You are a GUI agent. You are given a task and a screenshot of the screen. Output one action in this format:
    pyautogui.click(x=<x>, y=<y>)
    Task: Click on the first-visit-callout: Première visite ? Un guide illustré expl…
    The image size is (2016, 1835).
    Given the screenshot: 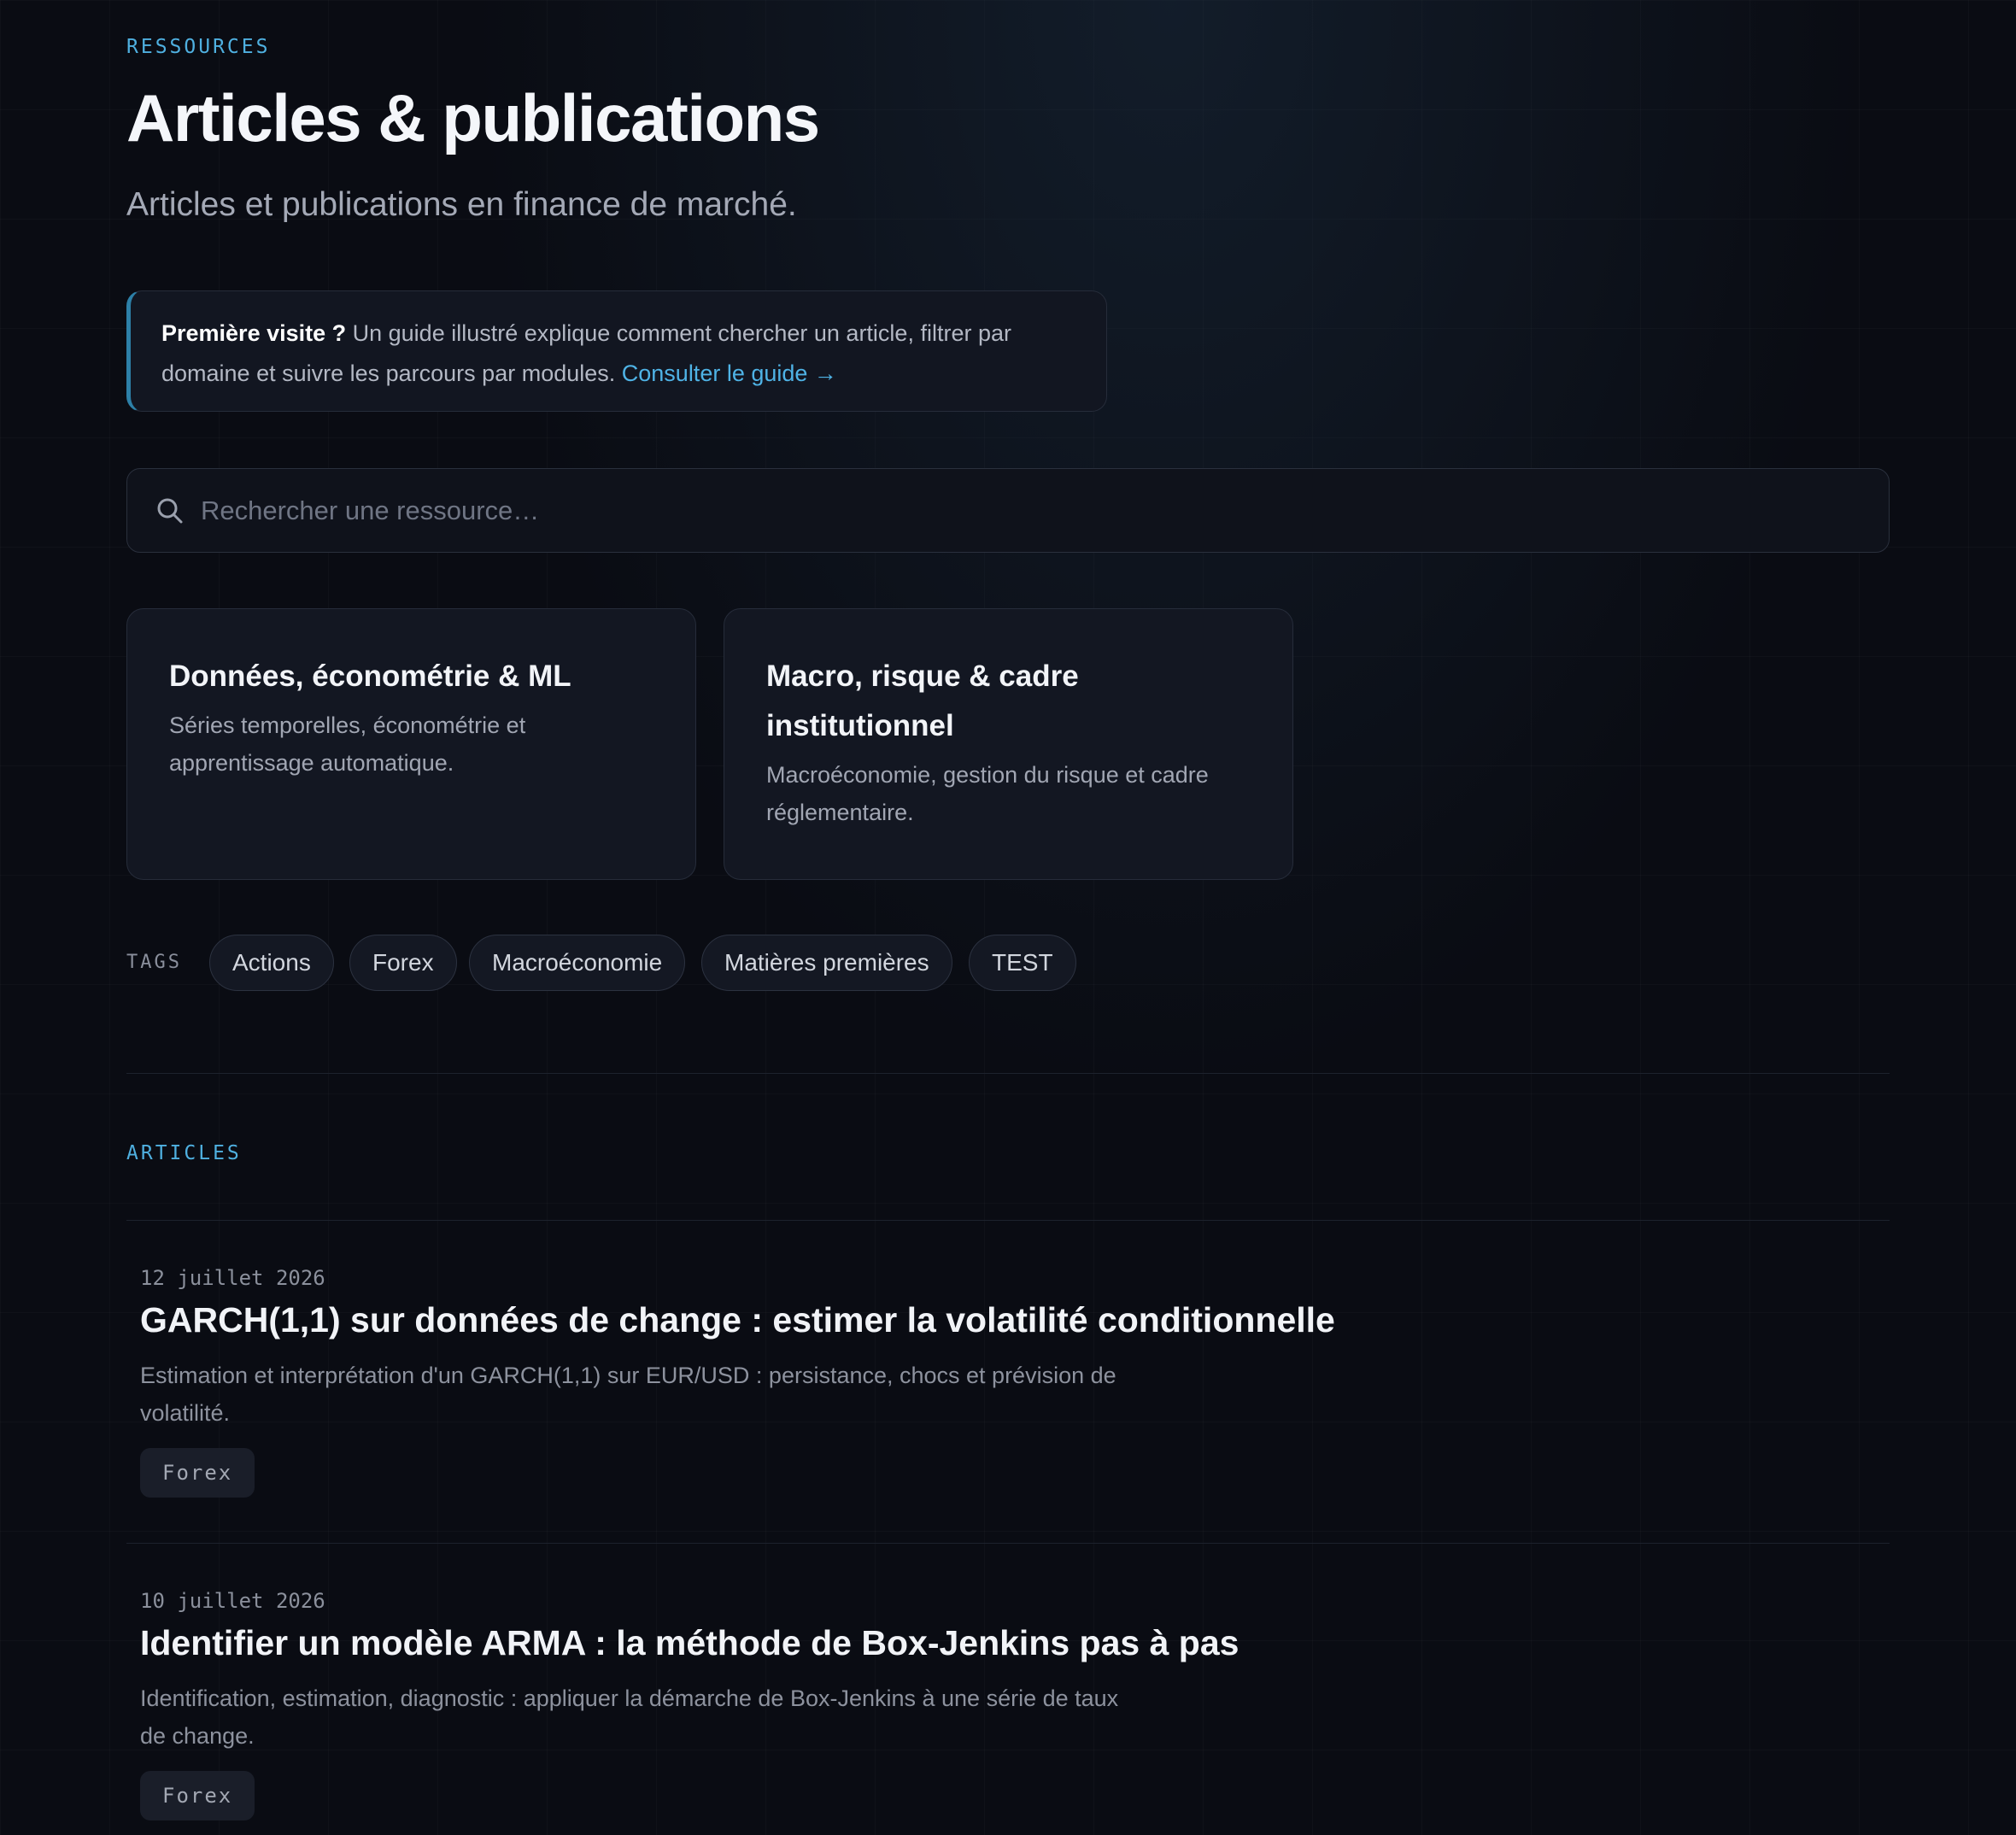 What is the action you would take?
    pyautogui.click(x=616, y=351)
    